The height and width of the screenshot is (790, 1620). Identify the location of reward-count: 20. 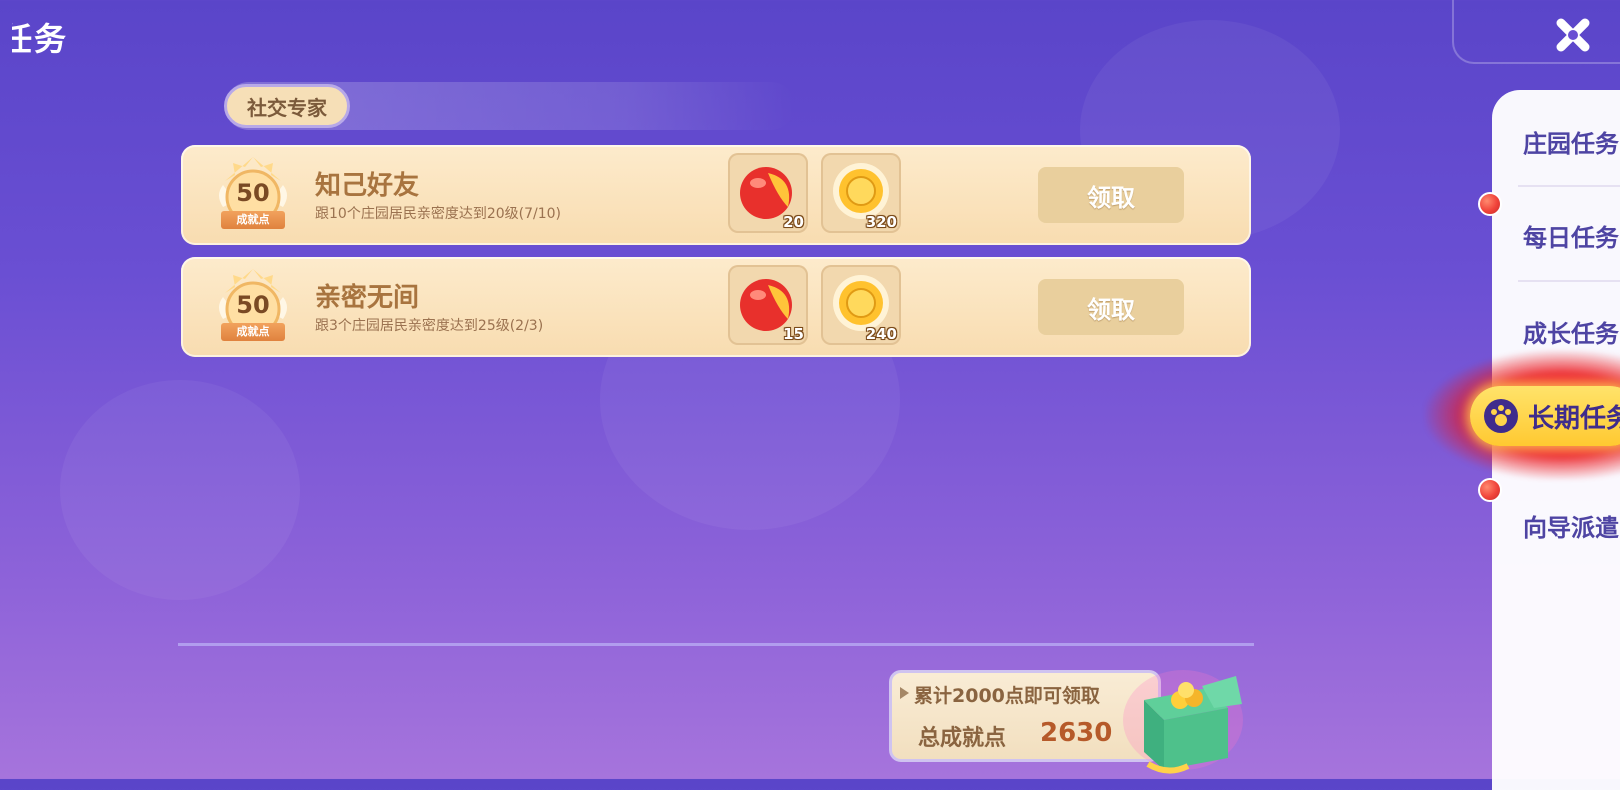
(793, 222).